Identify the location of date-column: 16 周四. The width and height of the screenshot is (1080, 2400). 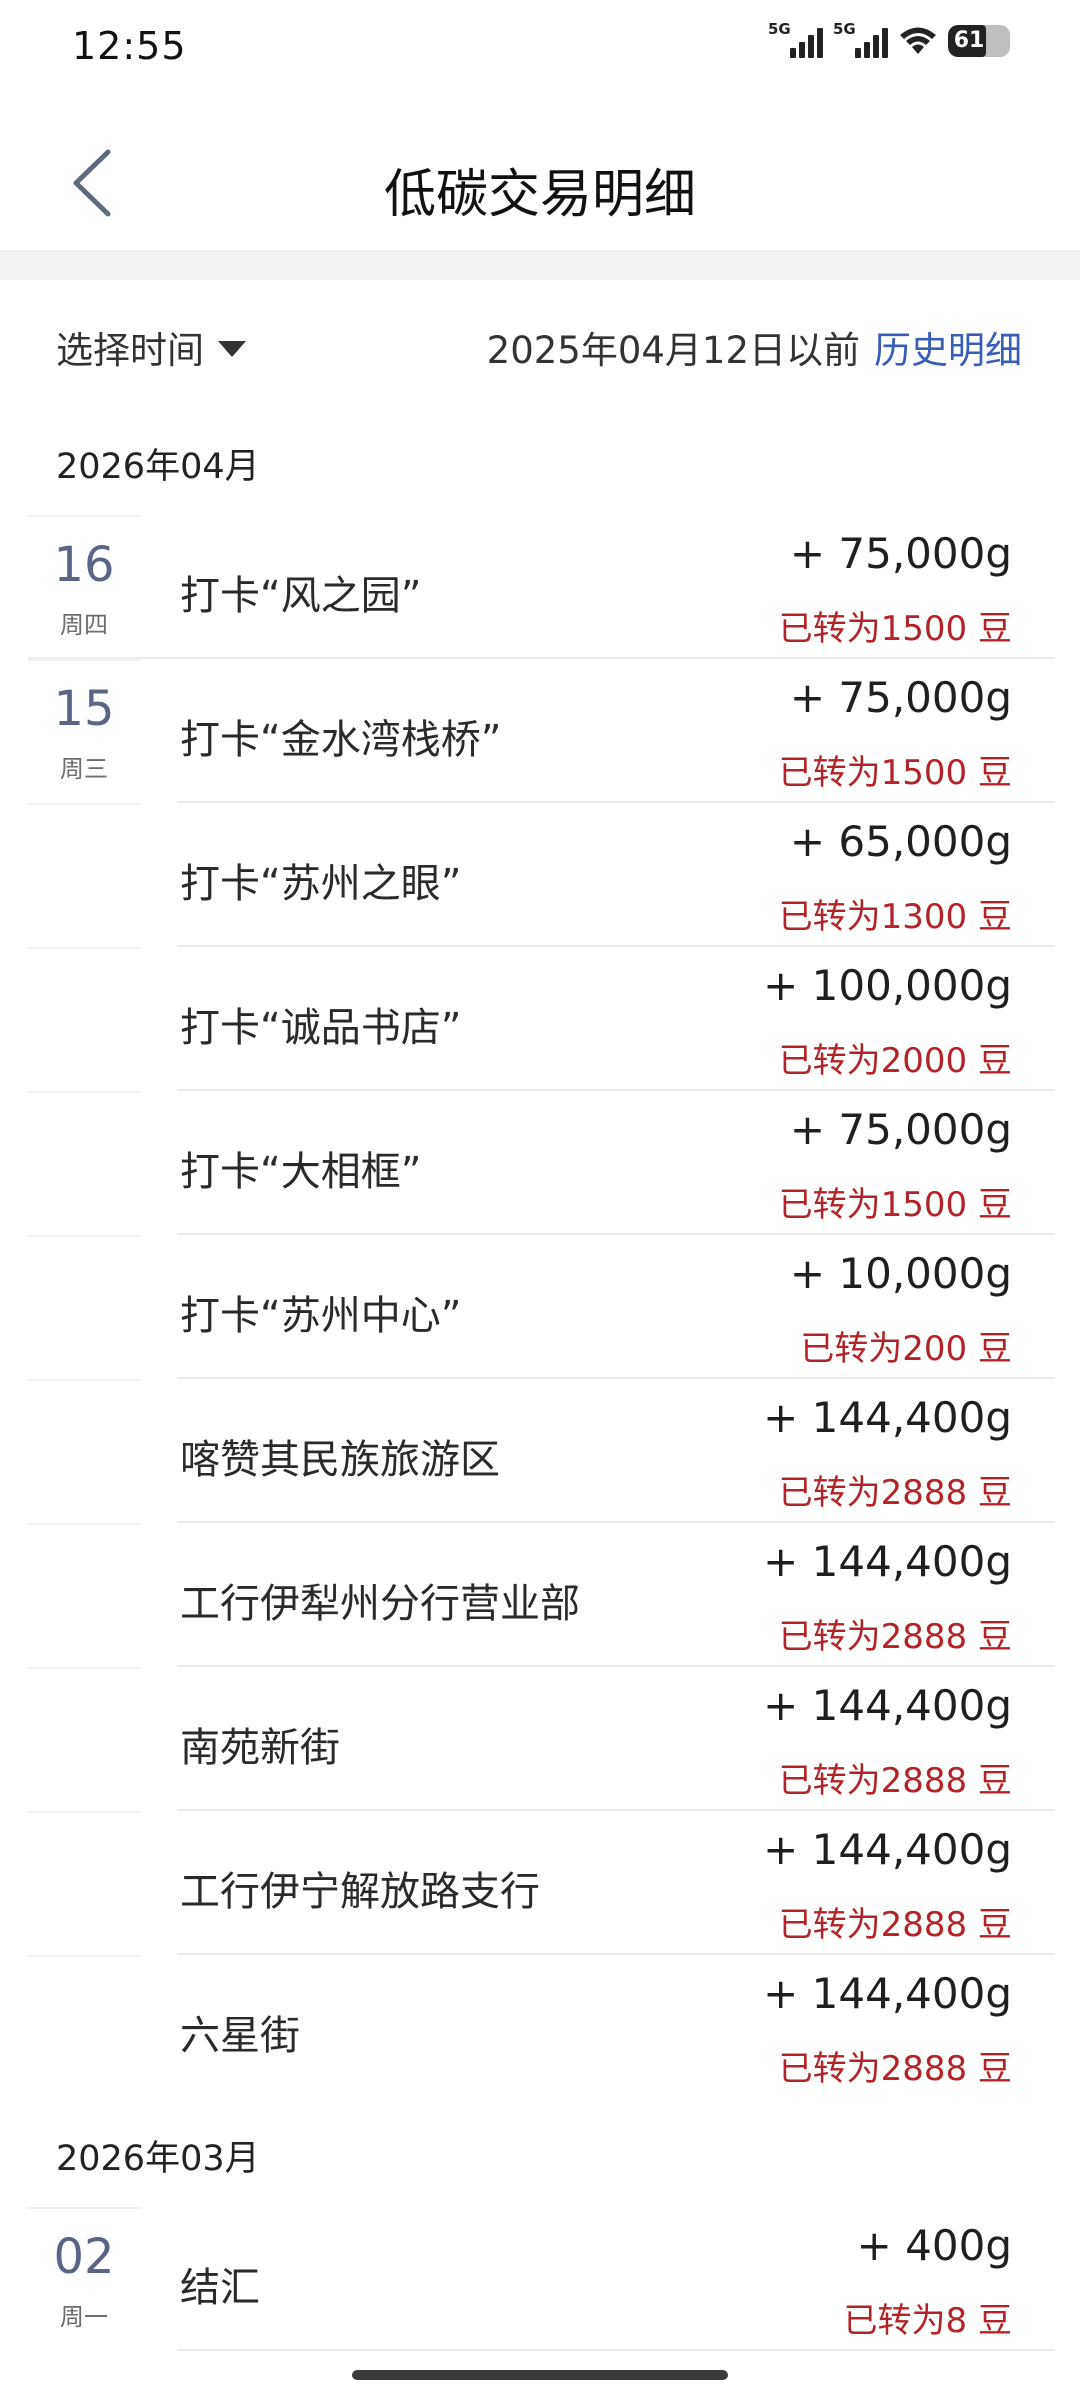
(84, 587).